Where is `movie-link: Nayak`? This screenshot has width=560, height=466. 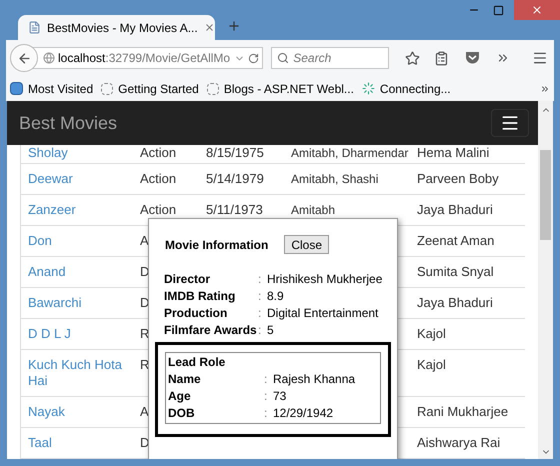 movie-link: Nayak is located at coordinates (77, 412).